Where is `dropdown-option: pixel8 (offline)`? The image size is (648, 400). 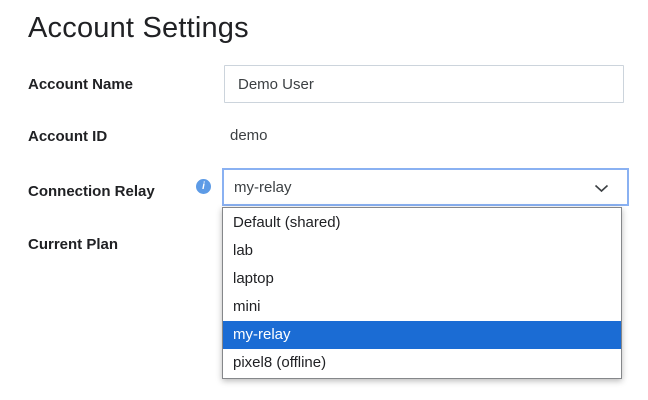 dropdown-option: pixel8 (offline) is located at coordinates (422, 363).